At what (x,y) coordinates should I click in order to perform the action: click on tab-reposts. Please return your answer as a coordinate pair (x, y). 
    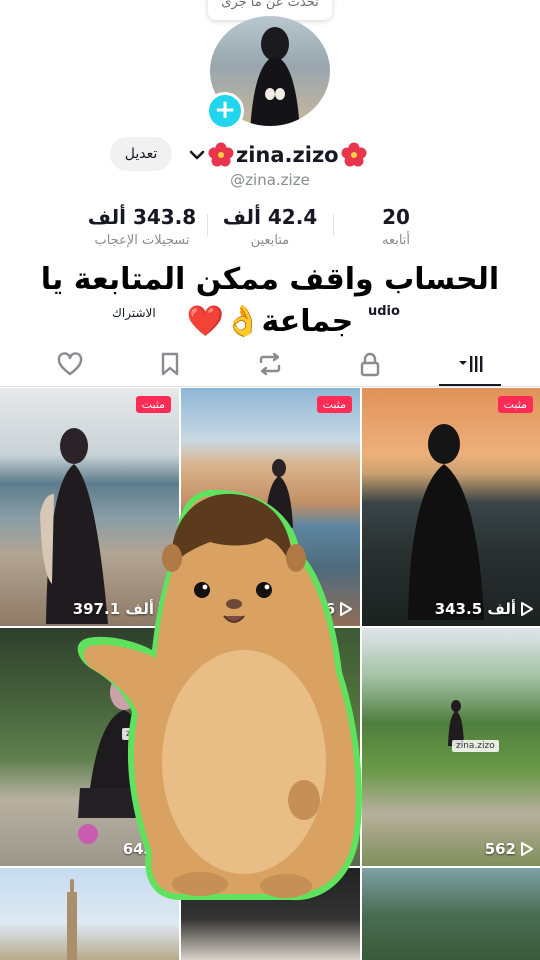
    Looking at the image, I should click on (270, 364).